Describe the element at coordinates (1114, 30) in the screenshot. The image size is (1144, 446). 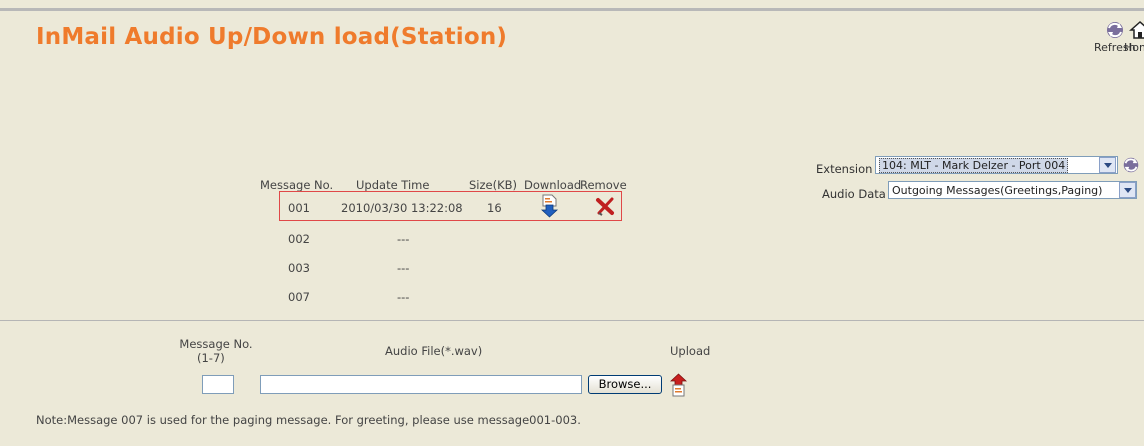
I see `refresh-icon` at that location.